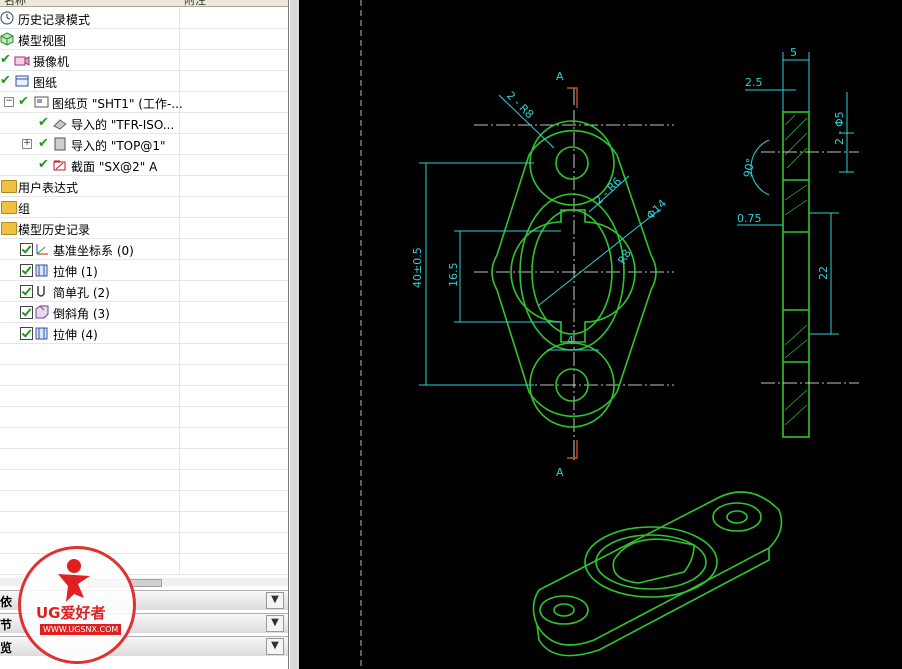  I want to click on section-label-bottom: A, so click(560, 472).